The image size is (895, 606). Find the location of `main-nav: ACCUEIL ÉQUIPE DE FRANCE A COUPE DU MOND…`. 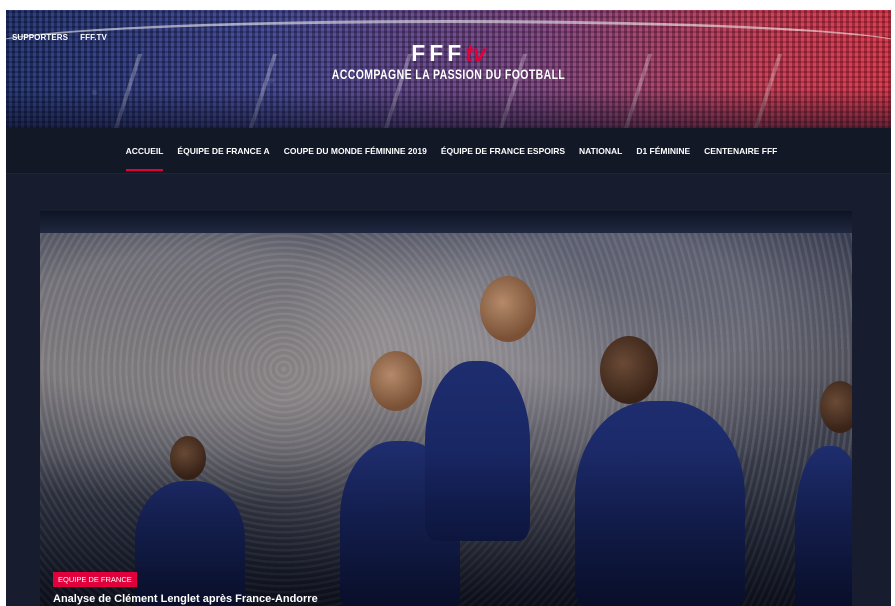

main-nav: ACCUEIL ÉQUIPE DE FRANCE A COUPE DU MOND… is located at coordinates (448, 151).